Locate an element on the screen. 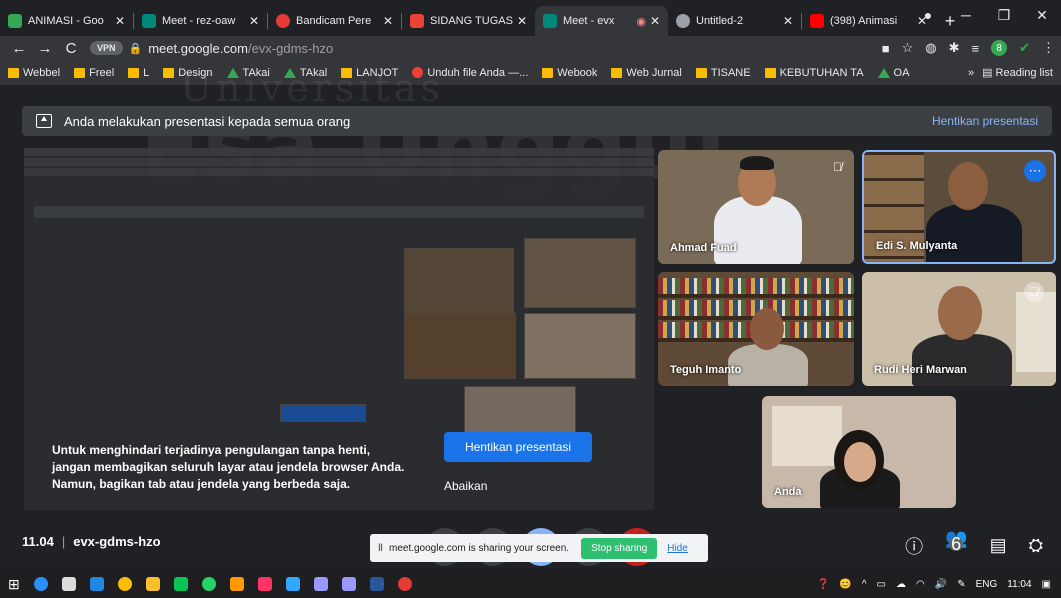 This screenshot has height=598, width=1061. meeting-details: 11.04 | evx-gdms-hzo is located at coordinates (91, 541).